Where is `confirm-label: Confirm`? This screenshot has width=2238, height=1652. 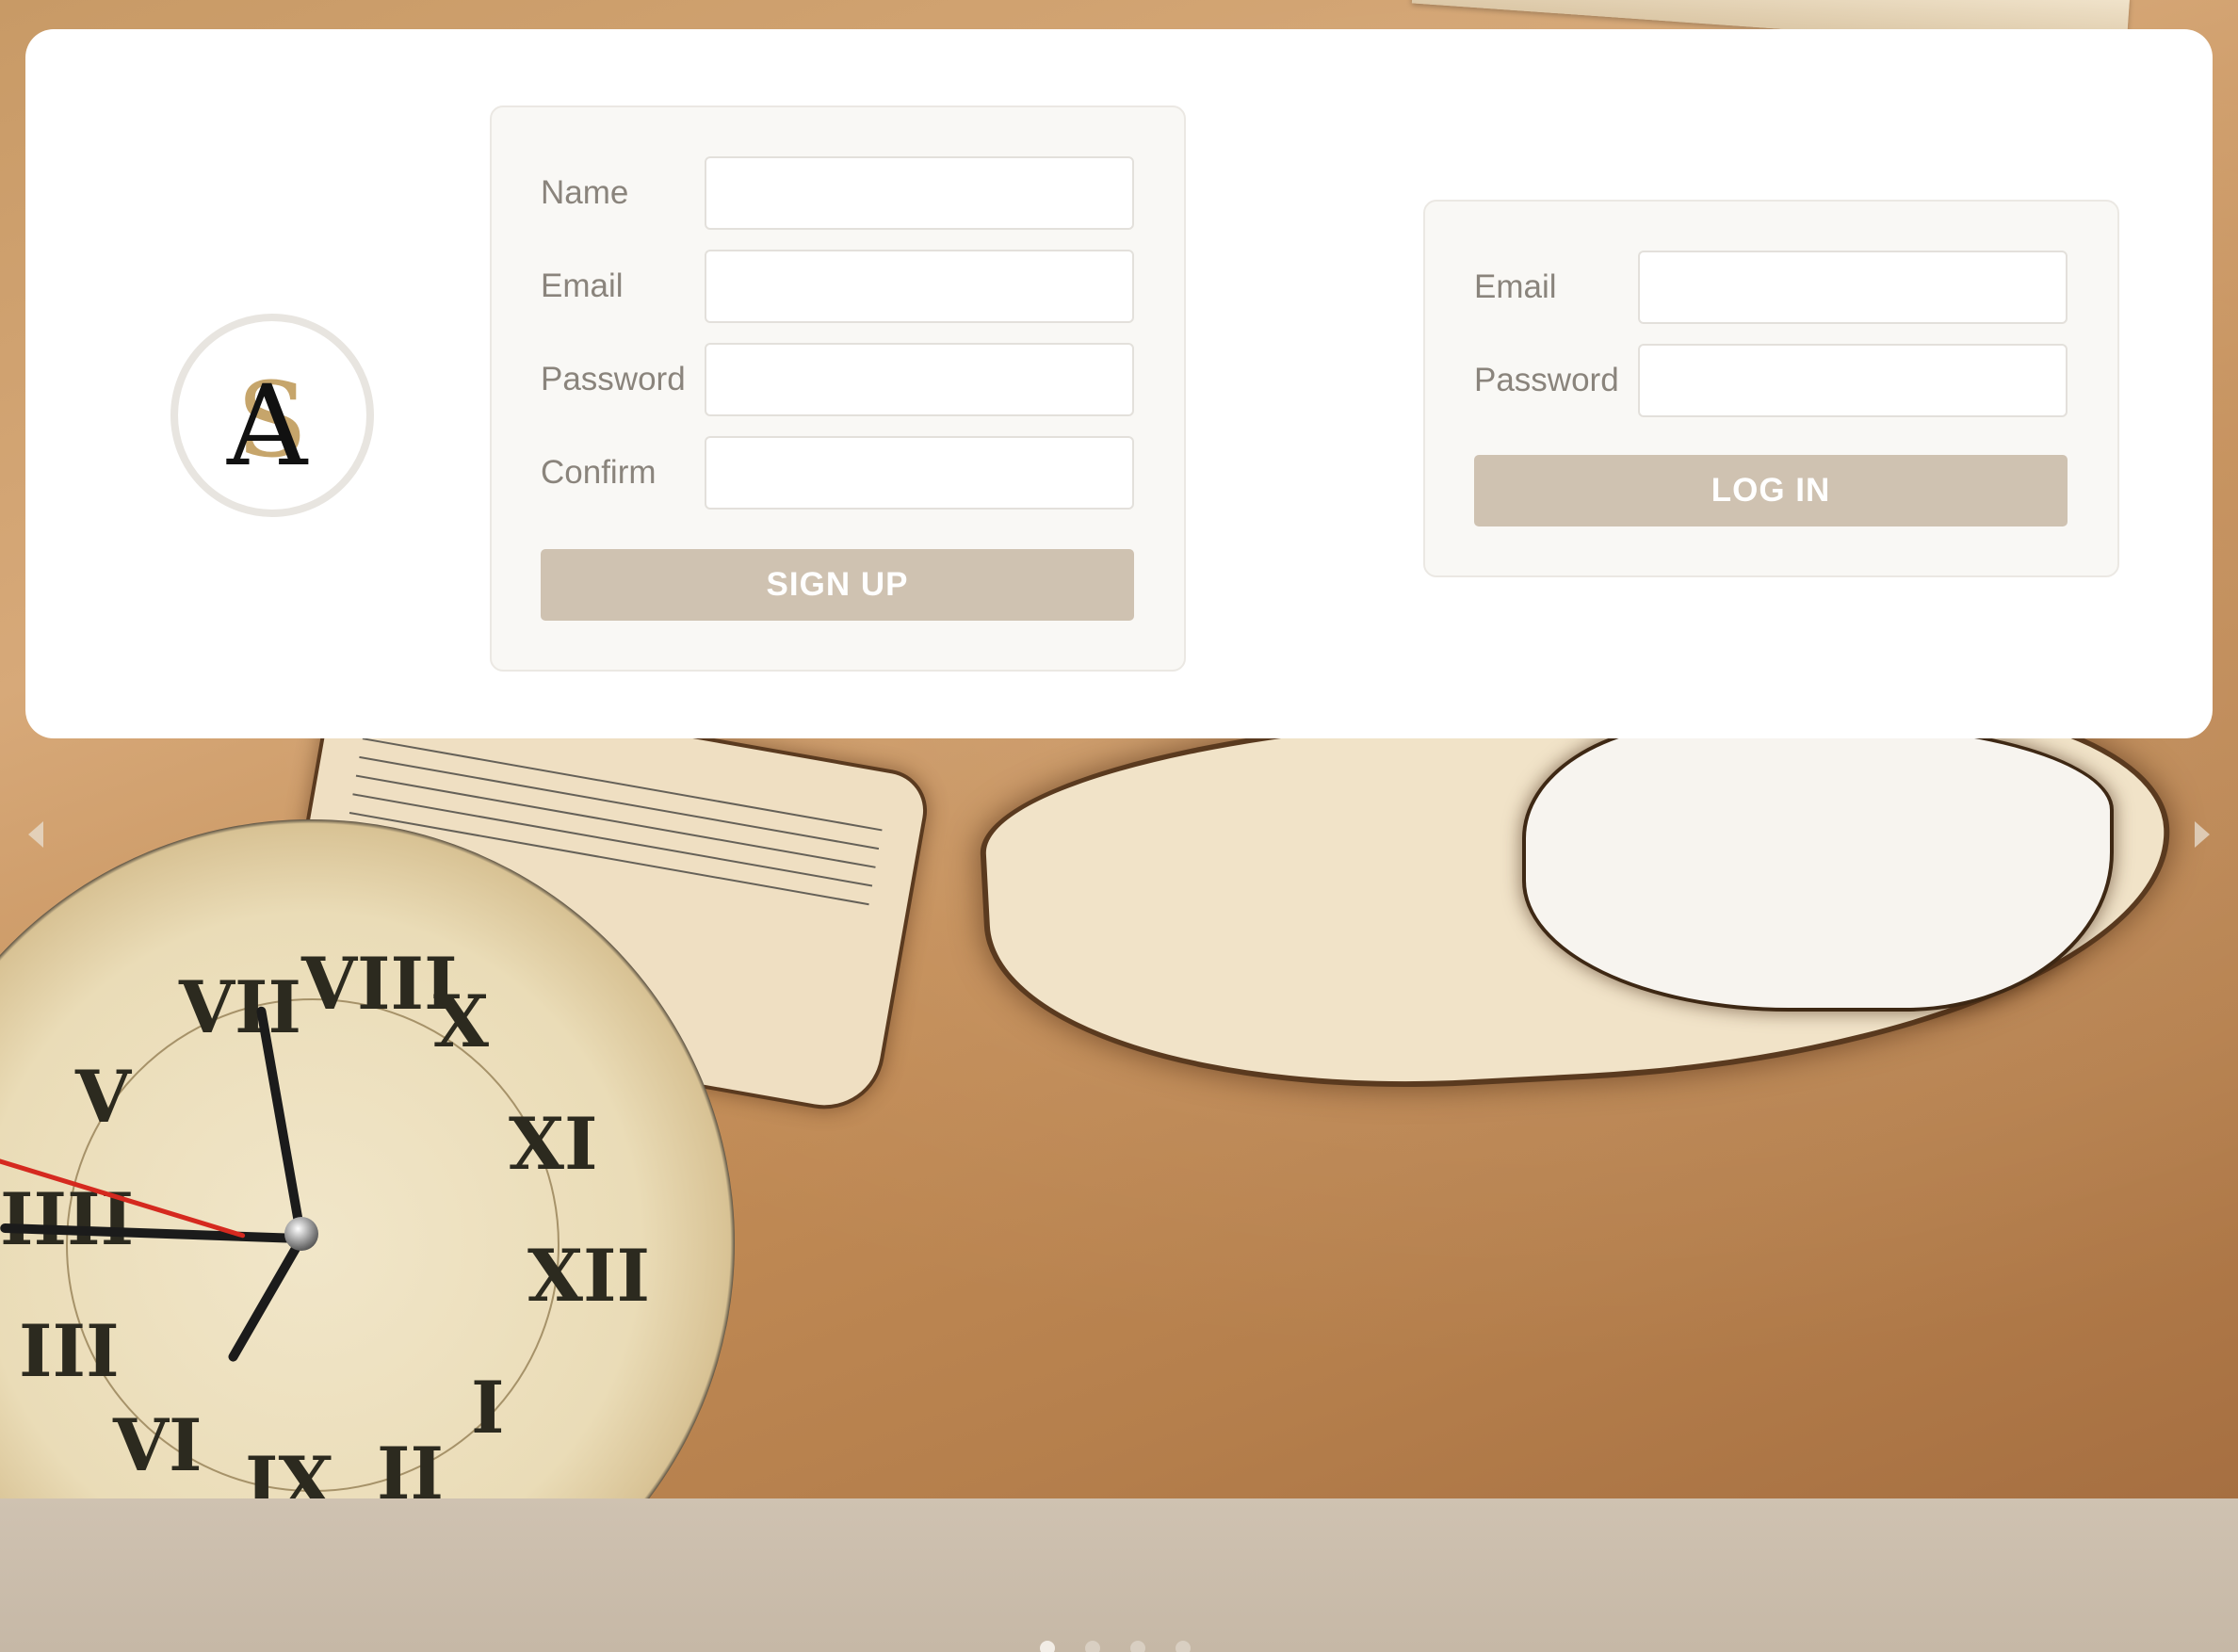
confirm-label: Confirm is located at coordinates (599, 472).